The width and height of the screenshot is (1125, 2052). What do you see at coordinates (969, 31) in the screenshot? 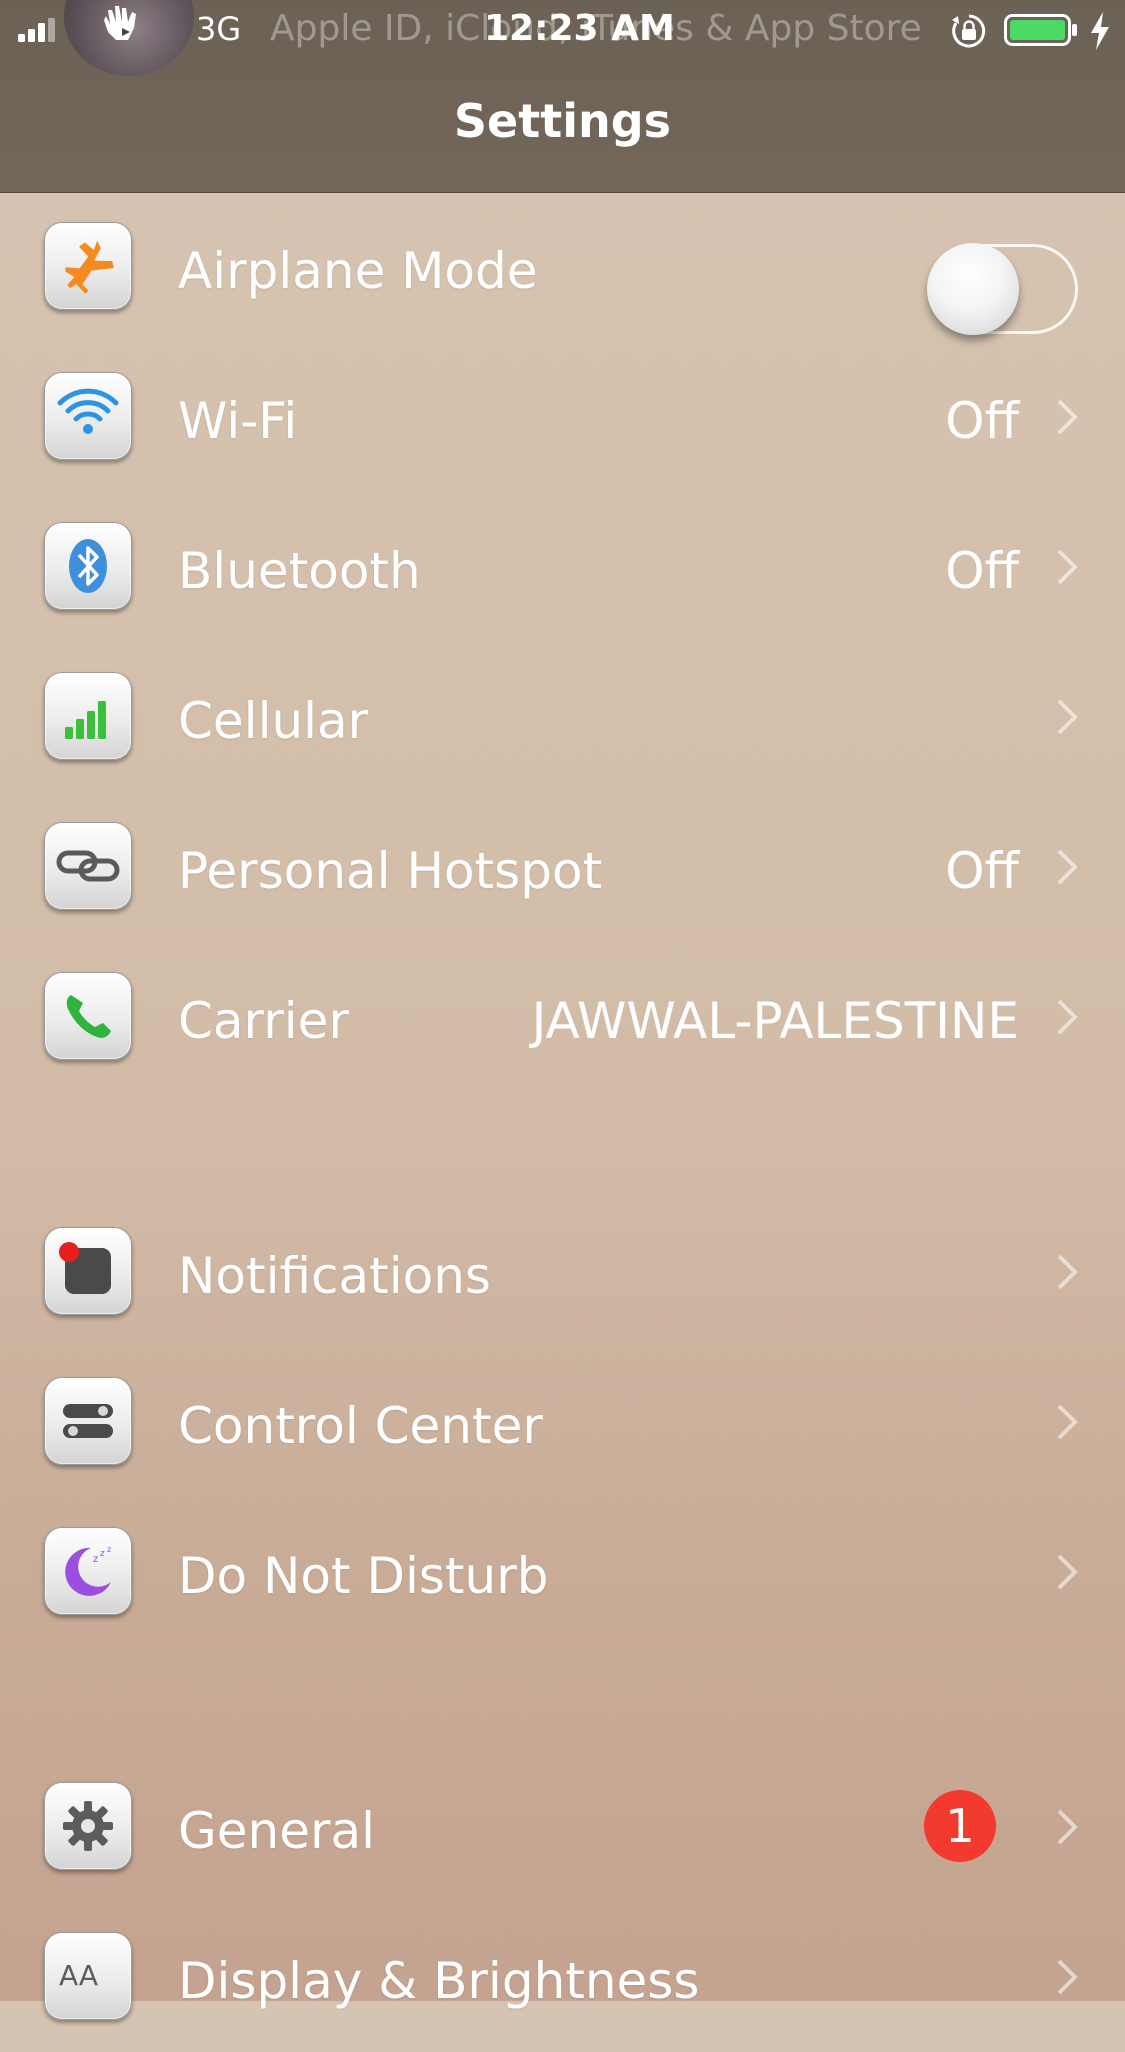
I see `rotation-lock-icon` at bounding box center [969, 31].